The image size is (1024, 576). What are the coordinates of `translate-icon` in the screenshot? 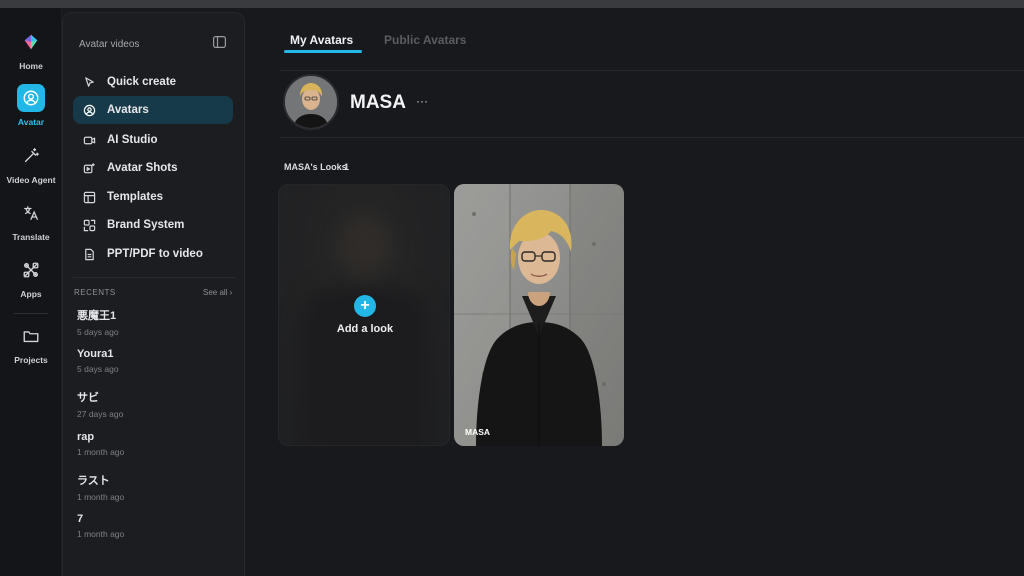 It's located at (31, 213).